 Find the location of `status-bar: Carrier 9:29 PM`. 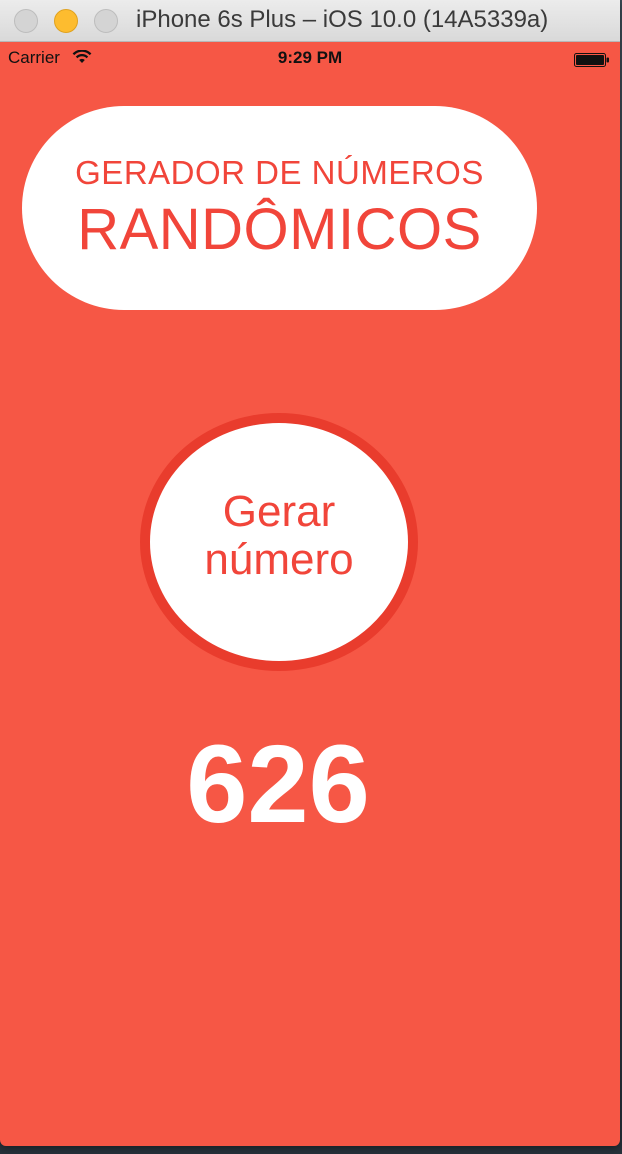

status-bar: Carrier 9:29 PM is located at coordinates (310, 58).